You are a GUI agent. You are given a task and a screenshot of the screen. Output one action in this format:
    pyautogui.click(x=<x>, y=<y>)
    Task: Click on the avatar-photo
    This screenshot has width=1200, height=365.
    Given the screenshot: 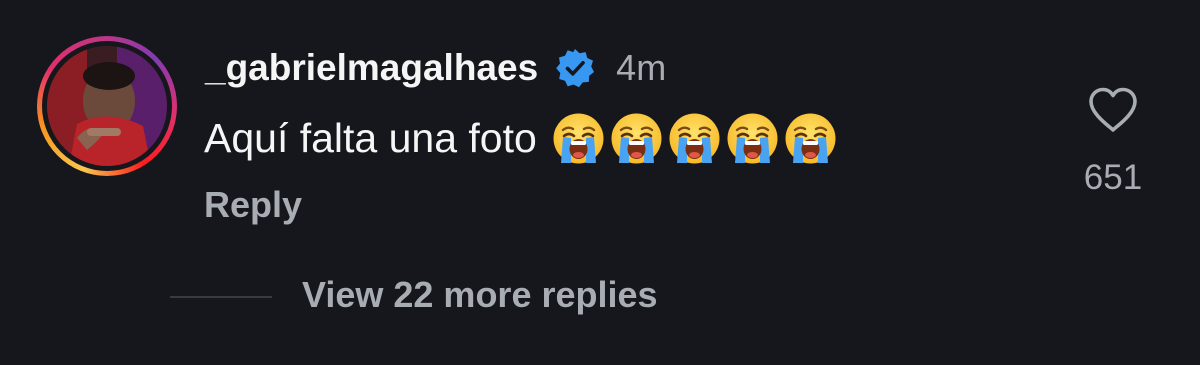 What is the action you would take?
    pyautogui.click(x=107, y=106)
    